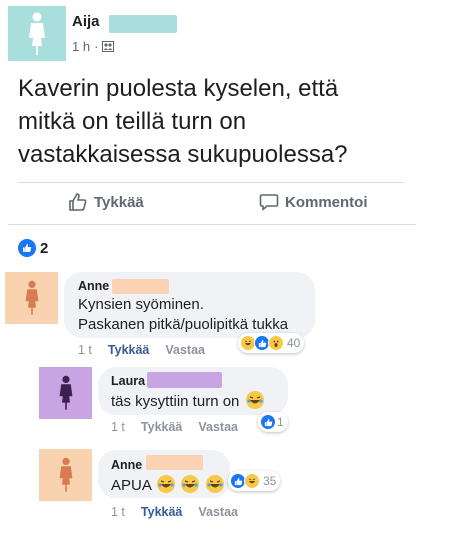 This screenshot has height=533, width=464. I want to click on reply-text-line: APUA, so click(131, 485).